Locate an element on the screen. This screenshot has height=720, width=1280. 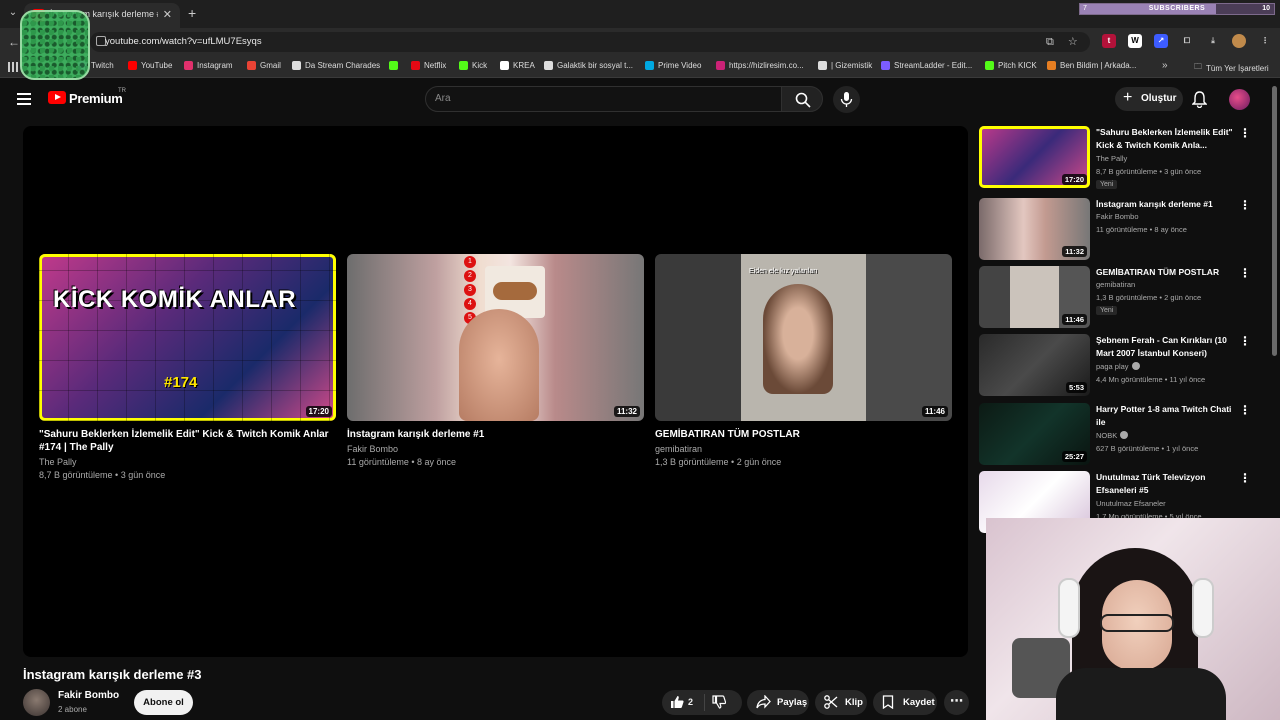
zk-icon is located at coordinates (548, 65).